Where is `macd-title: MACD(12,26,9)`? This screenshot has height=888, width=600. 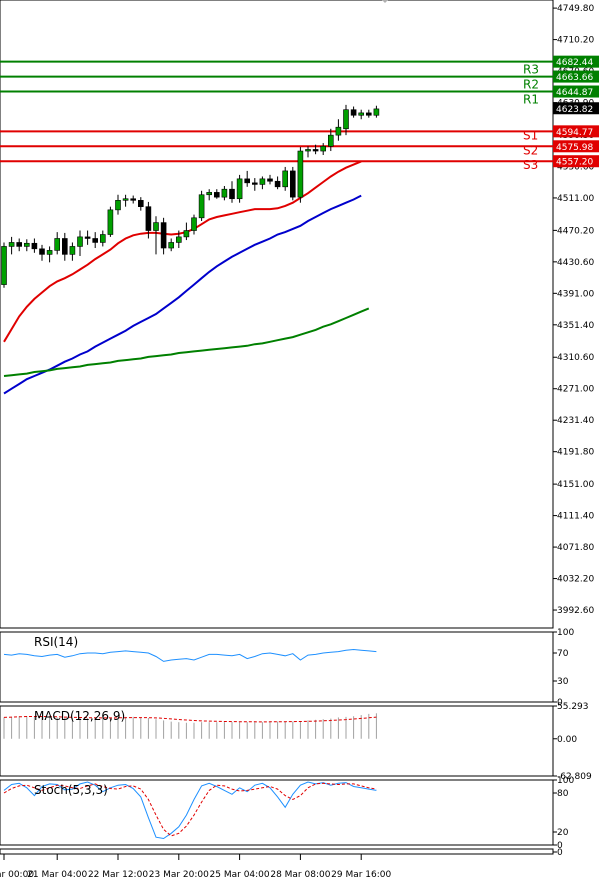
macd-title: MACD(12,26,9) is located at coordinates (79, 716).